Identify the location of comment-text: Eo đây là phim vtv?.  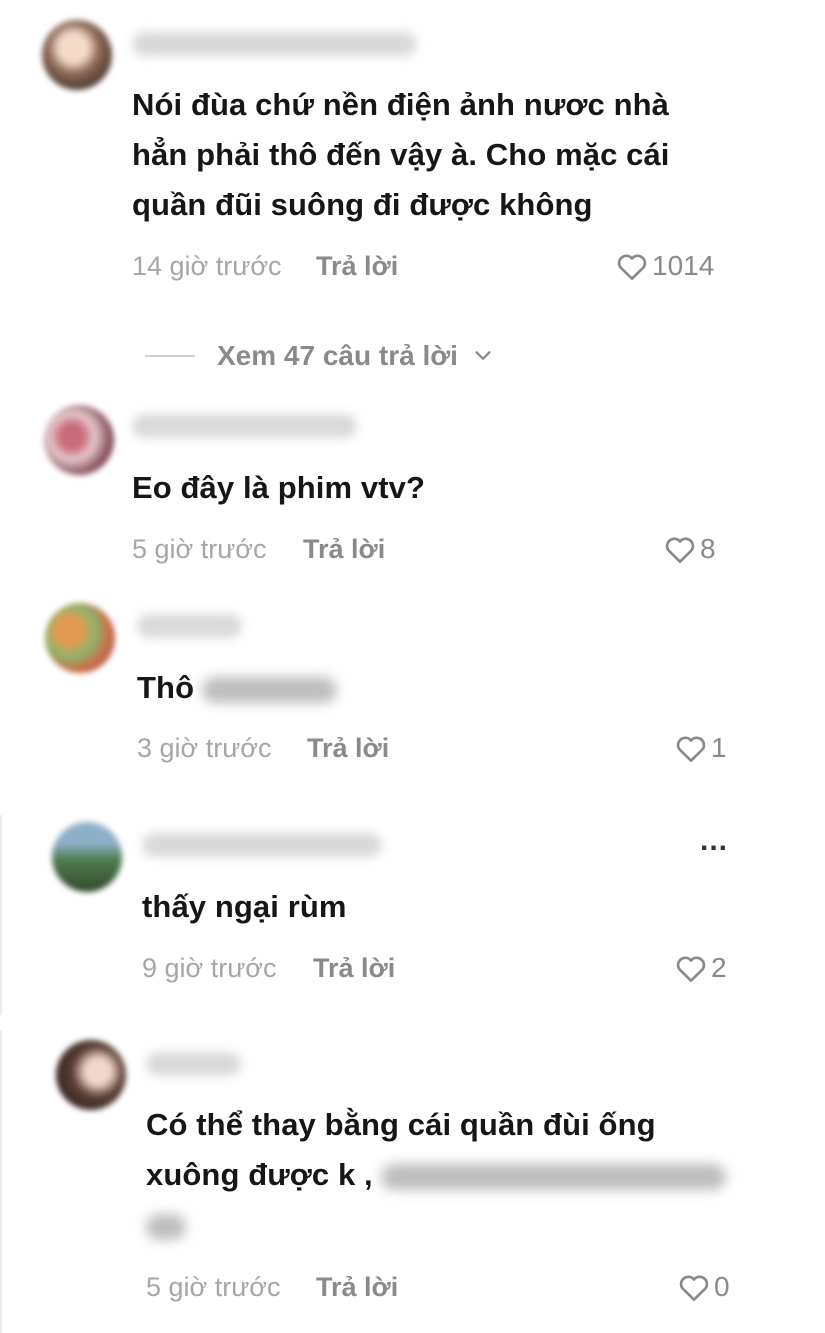
(279, 487).